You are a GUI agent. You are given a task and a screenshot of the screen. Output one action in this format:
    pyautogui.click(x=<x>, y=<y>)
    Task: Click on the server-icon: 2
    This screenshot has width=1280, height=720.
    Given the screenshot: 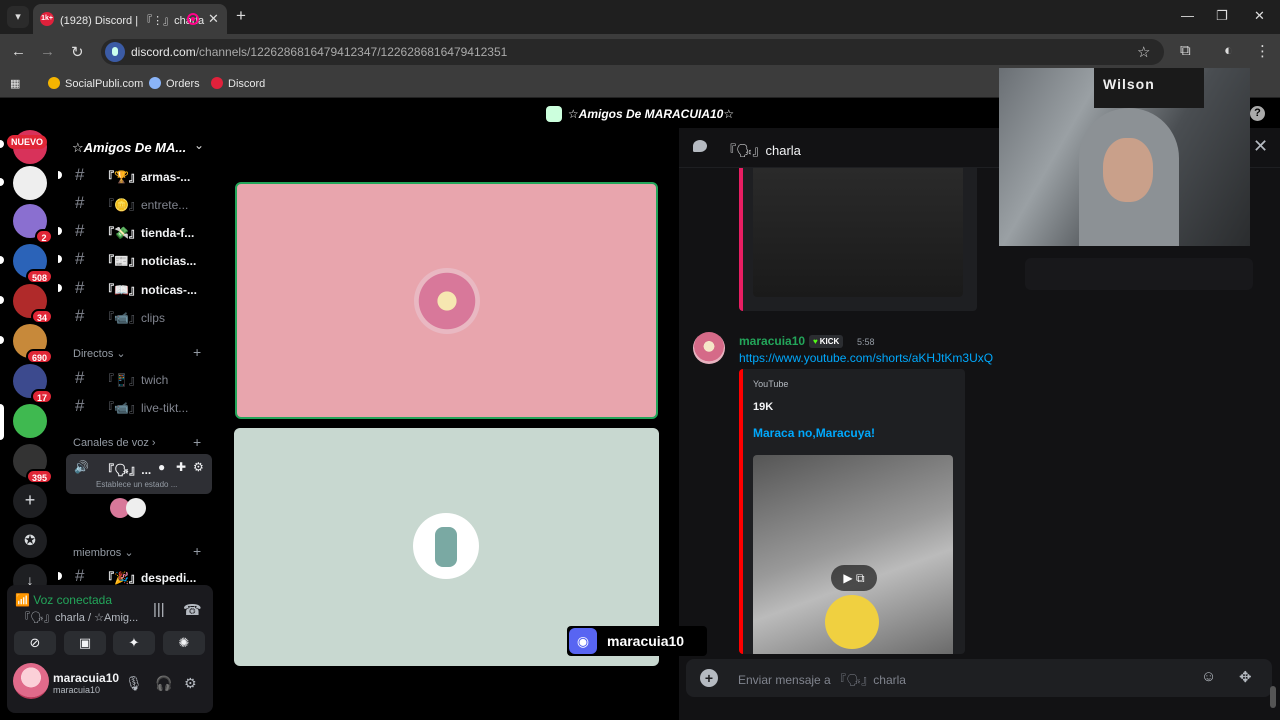 What is the action you would take?
    pyautogui.click(x=33, y=224)
    